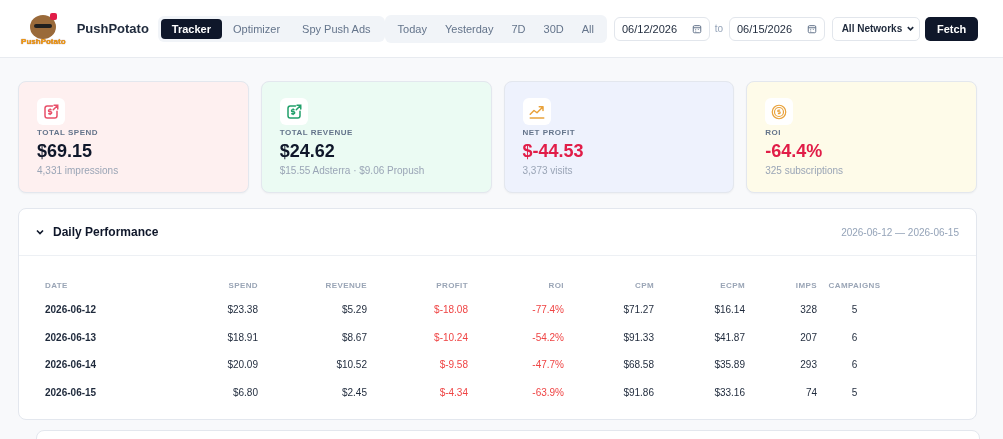  Describe the element at coordinates (68, 132) in the screenshot. I see `stat-label: TOTAL SPEND` at that location.